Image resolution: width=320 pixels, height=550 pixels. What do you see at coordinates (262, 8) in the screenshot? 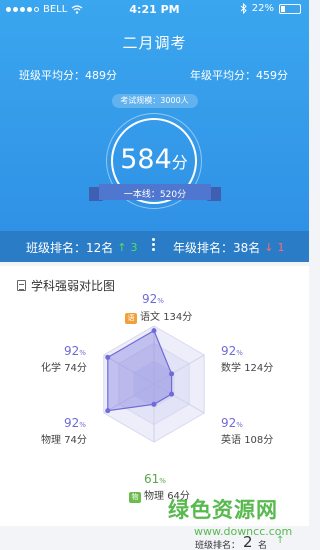
I see `battery-percent: 22%` at bounding box center [262, 8].